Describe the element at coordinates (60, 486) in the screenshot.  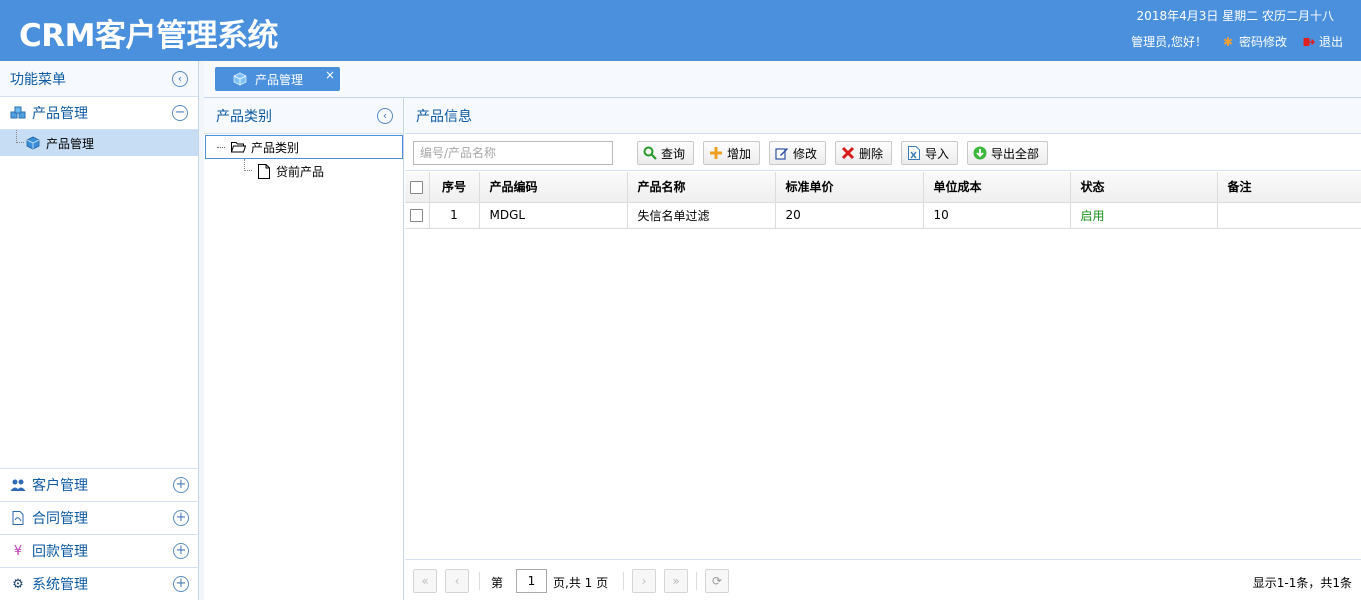
I see `section-label: 客户管理` at that location.